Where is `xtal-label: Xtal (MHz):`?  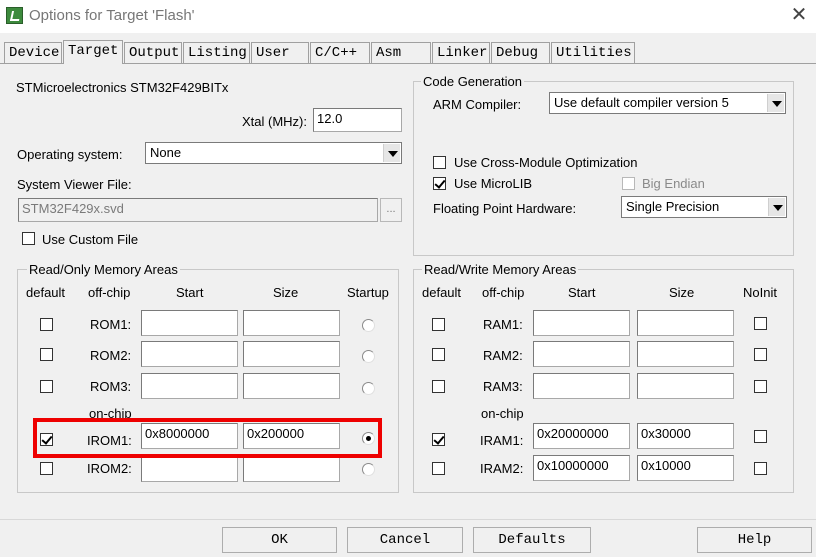
xtal-label: Xtal (MHz): is located at coordinates (274, 121).